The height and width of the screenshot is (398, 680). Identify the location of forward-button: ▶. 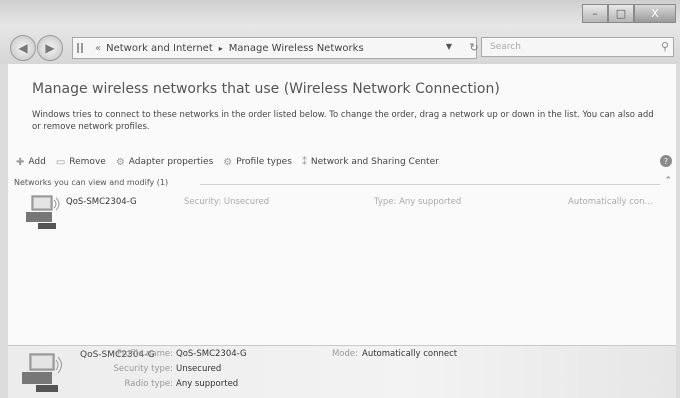
(50, 48).